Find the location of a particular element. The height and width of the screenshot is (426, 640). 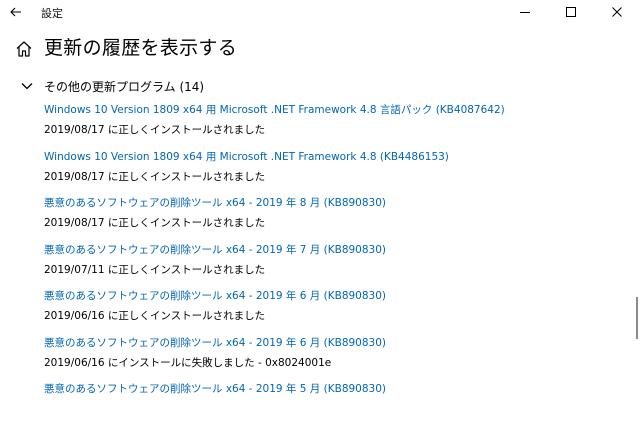

minimize-icon is located at coordinates (525, 12).